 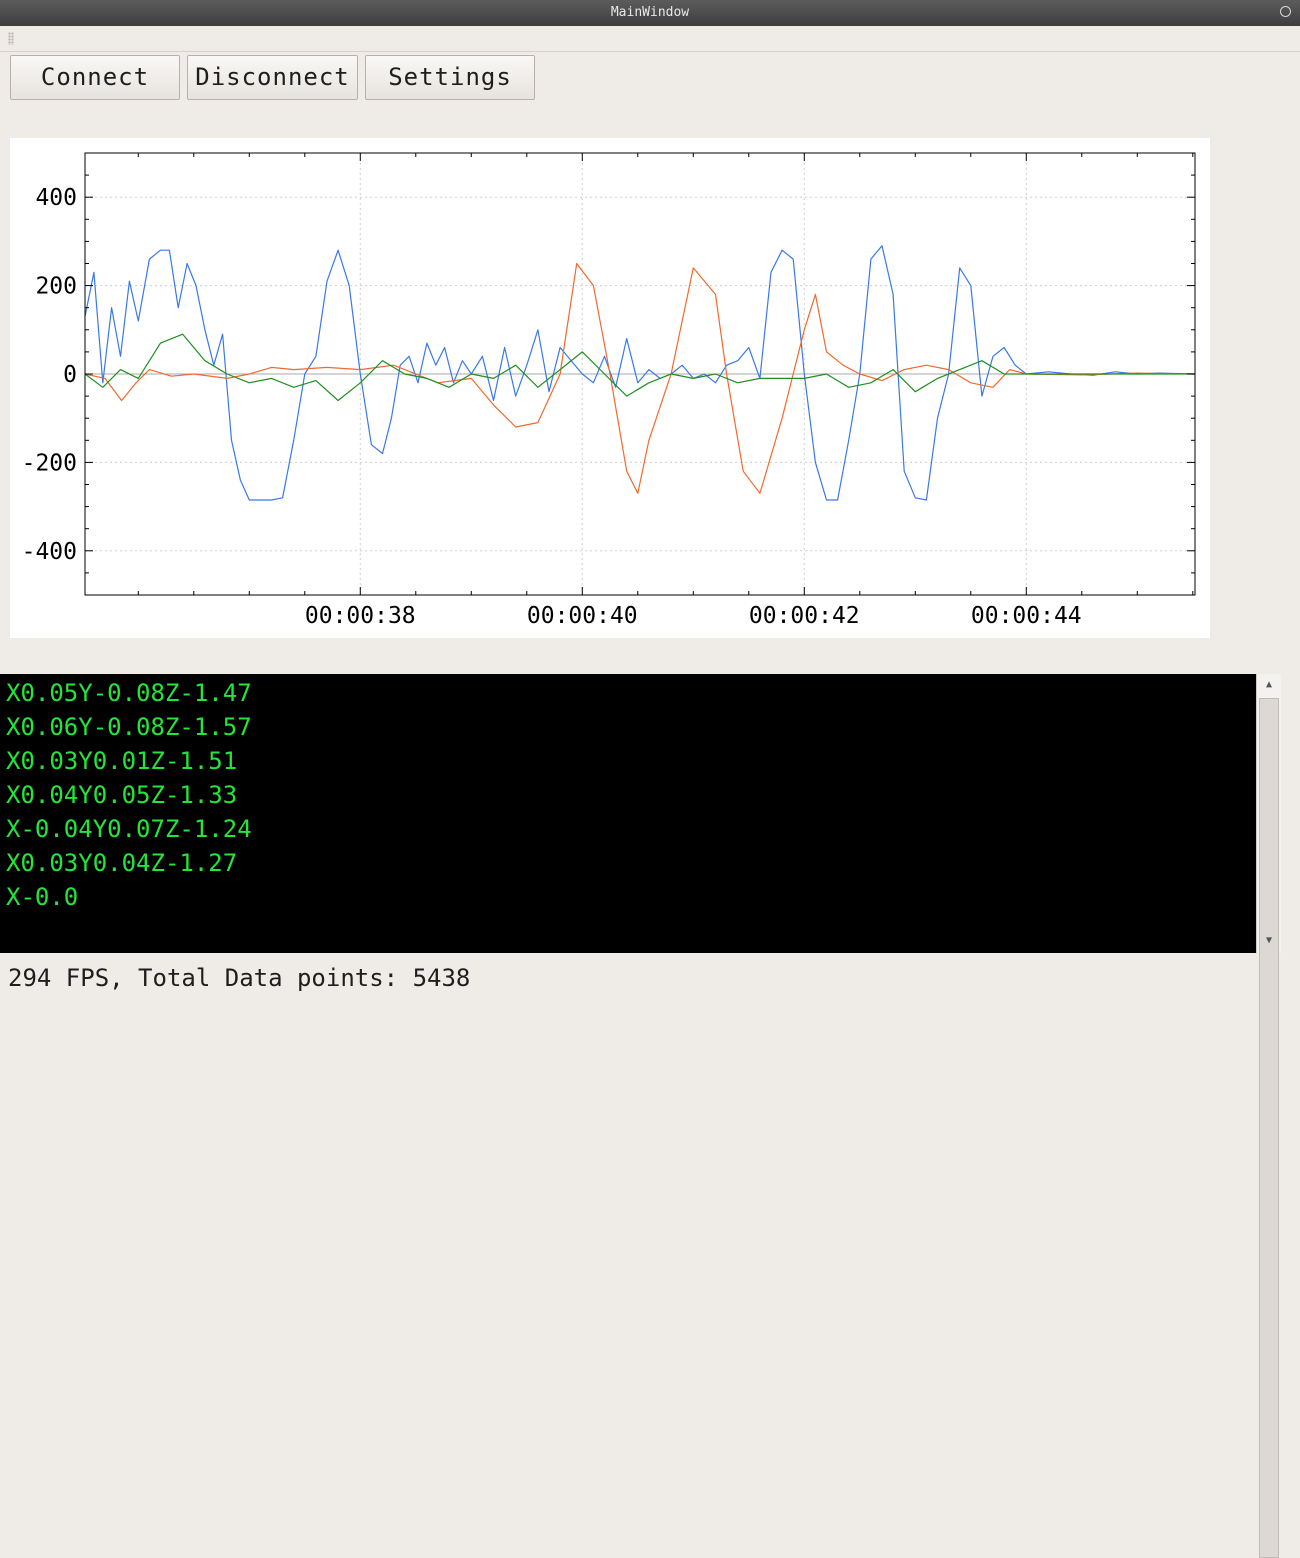 I want to click on connect-button: Connect, so click(x=95, y=77).